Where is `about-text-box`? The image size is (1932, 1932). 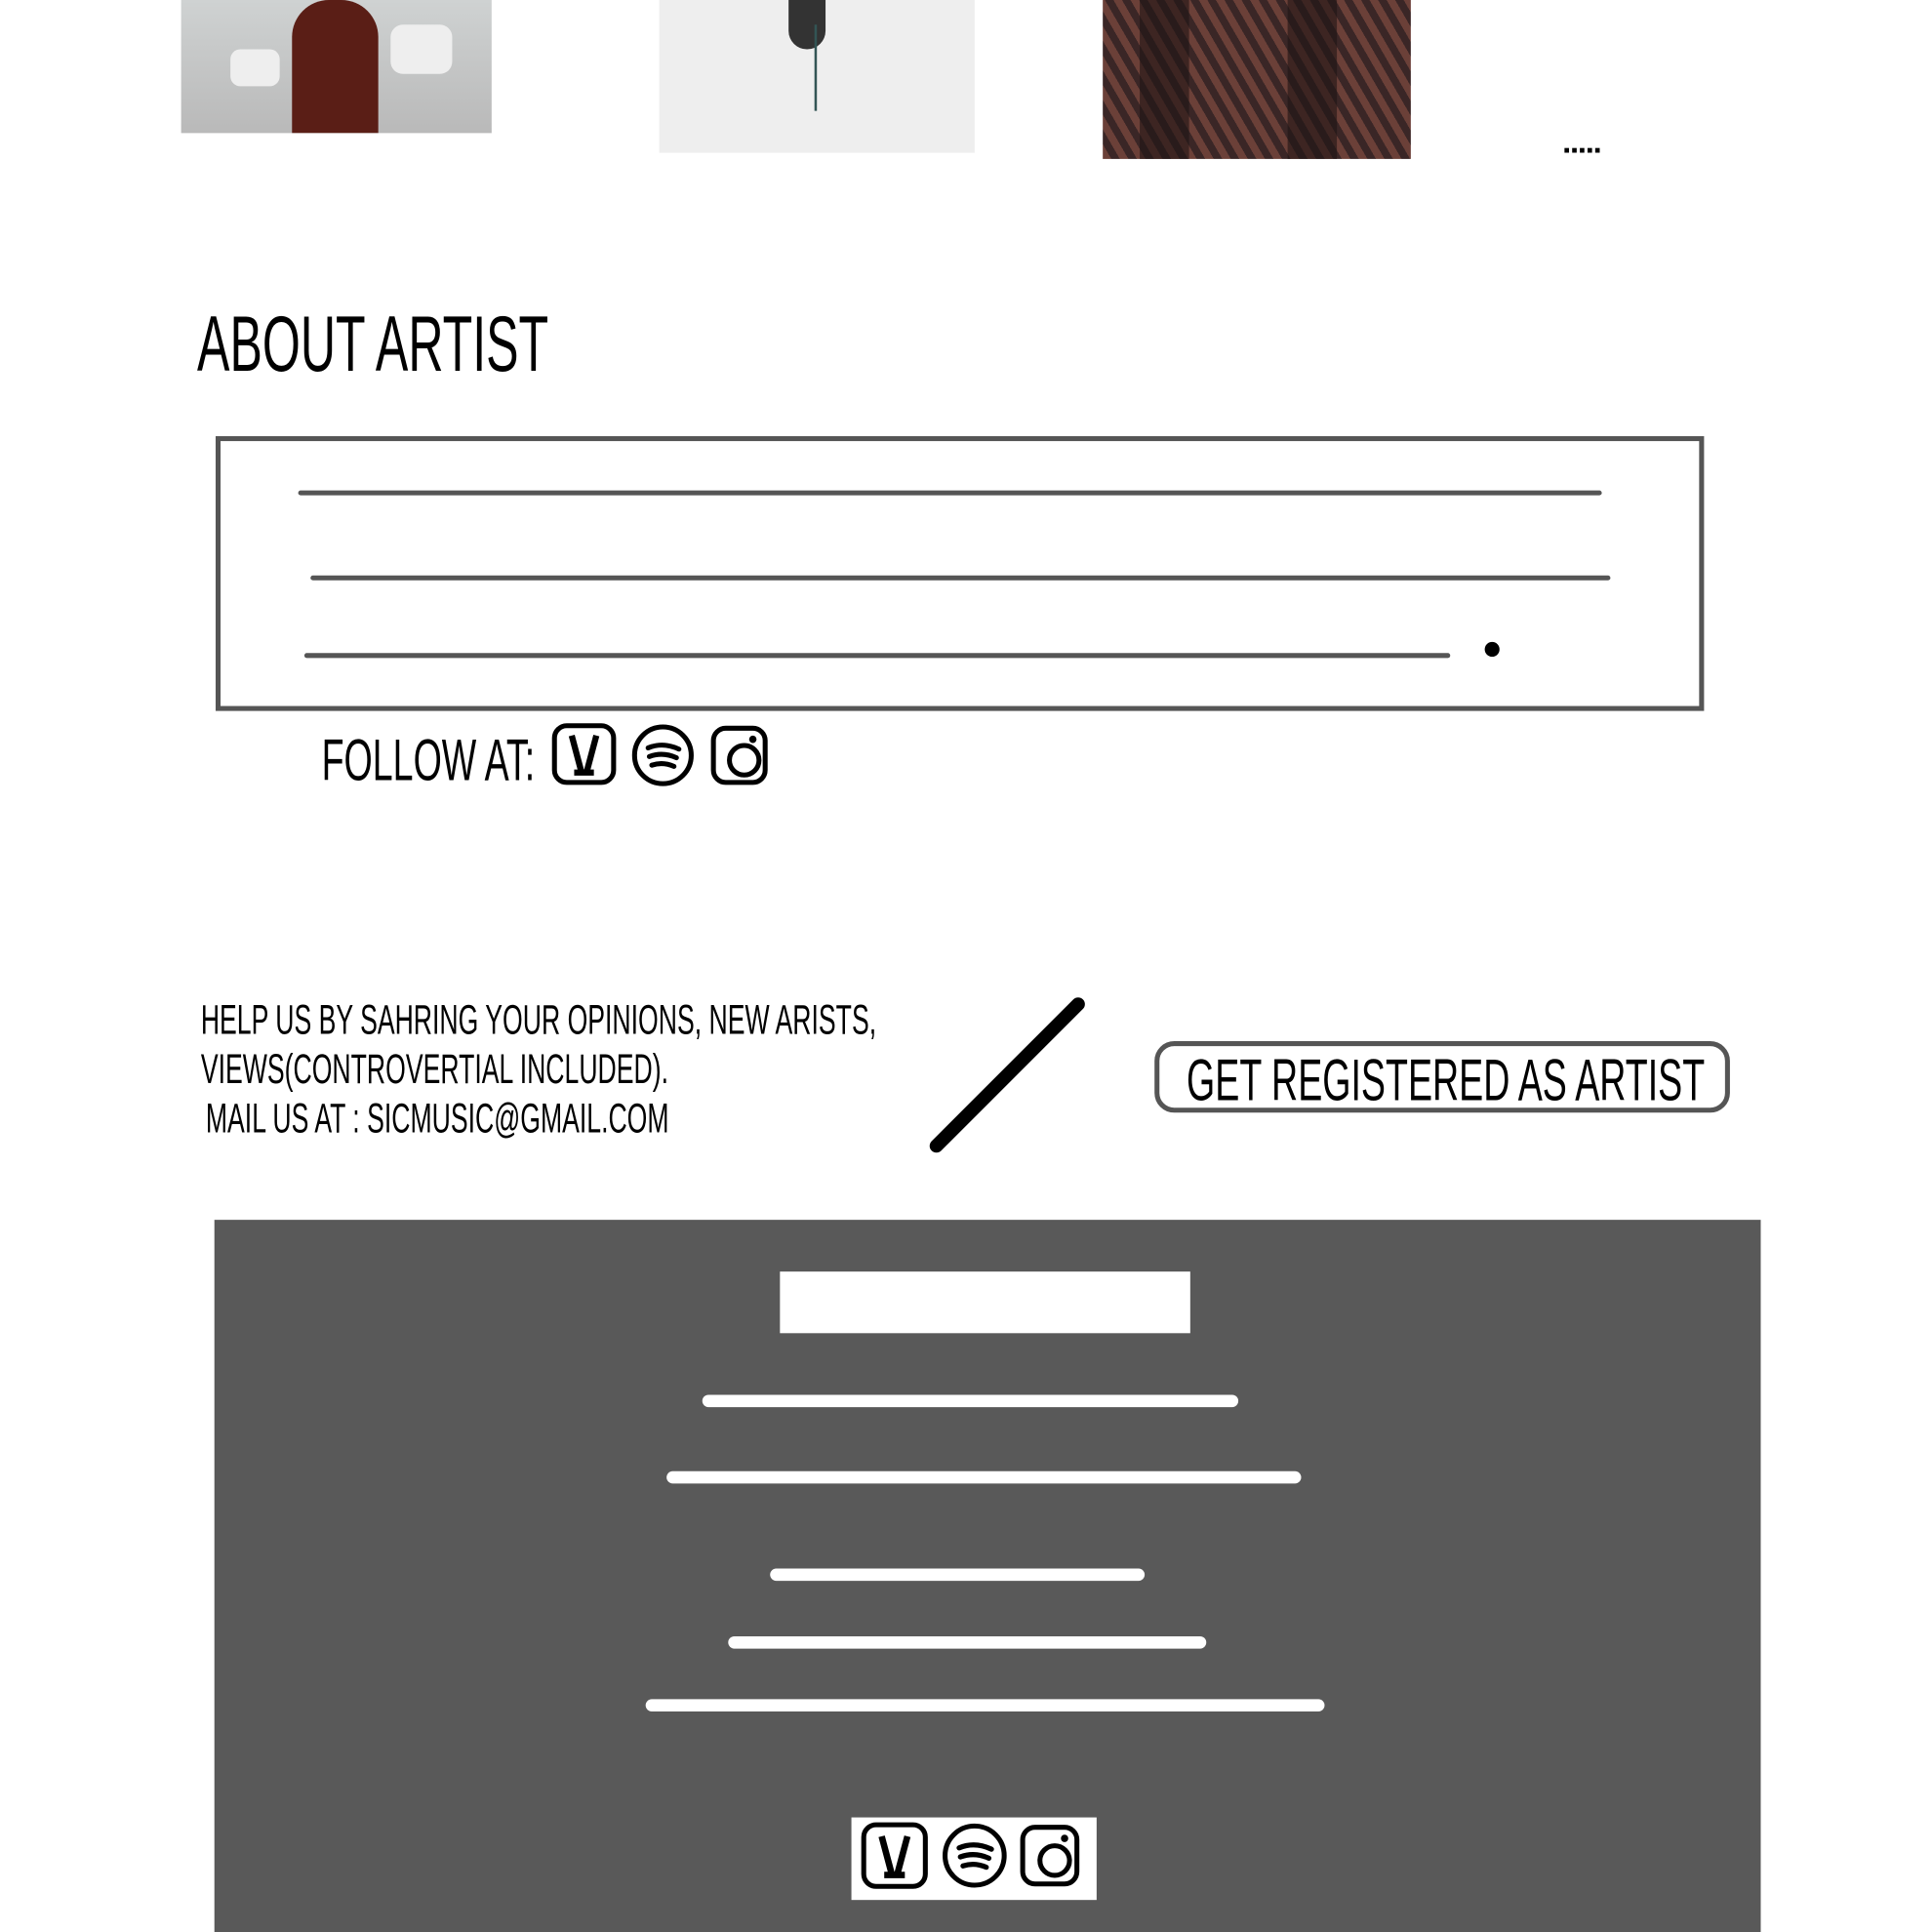
about-text-box is located at coordinates (960, 573).